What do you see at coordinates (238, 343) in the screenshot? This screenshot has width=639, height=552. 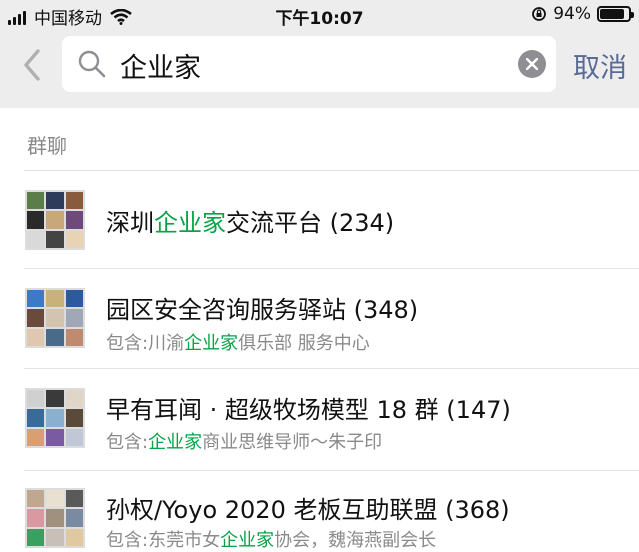 I see `member-match: 包含:川渝企业家俱乐部 服务中心` at bounding box center [238, 343].